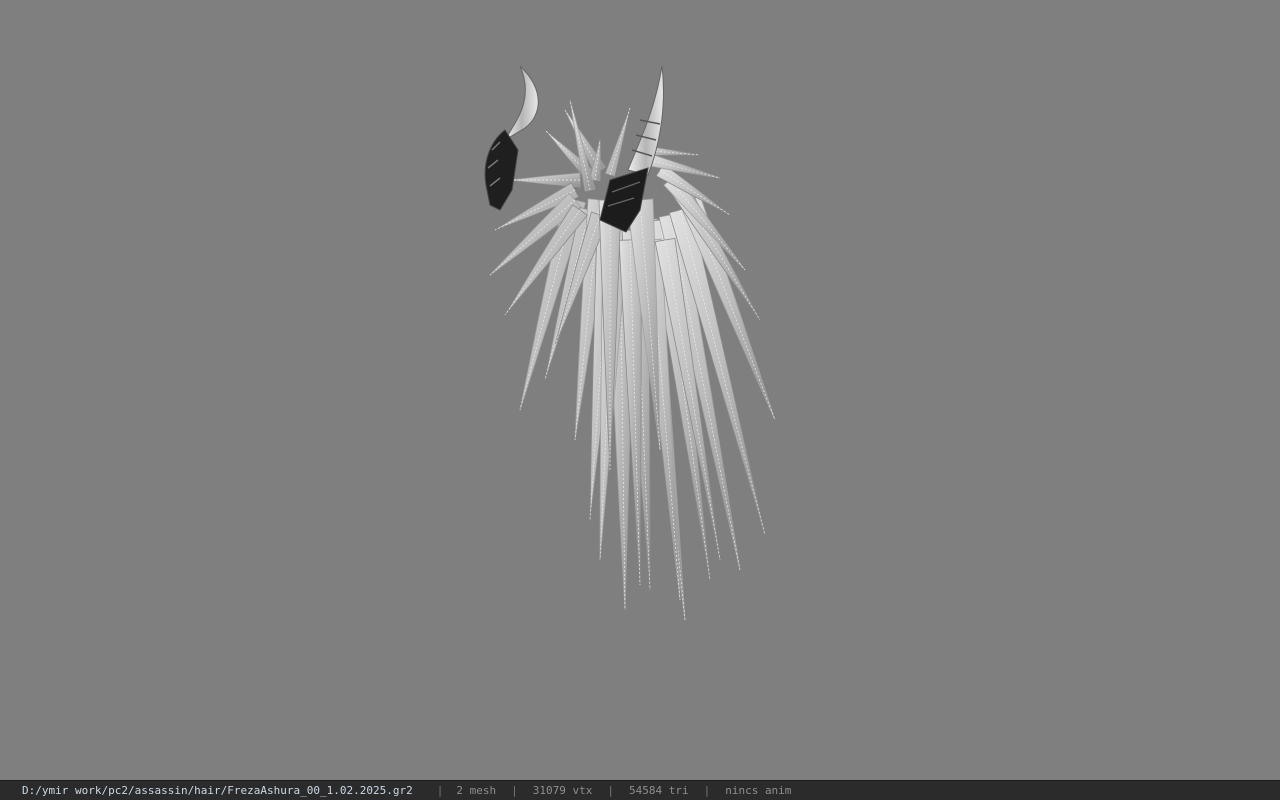 This screenshot has width=1280, height=800. What do you see at coordinates (617, 142) in the screenshot?
I see `hair-strand` at bounding box center [617, 142].